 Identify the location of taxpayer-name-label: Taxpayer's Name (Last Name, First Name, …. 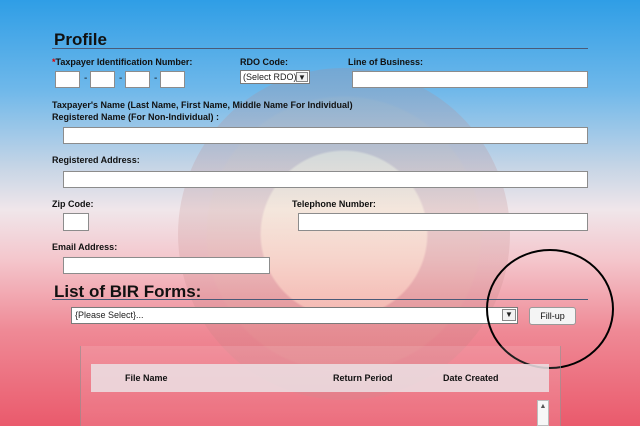
(202, 105).